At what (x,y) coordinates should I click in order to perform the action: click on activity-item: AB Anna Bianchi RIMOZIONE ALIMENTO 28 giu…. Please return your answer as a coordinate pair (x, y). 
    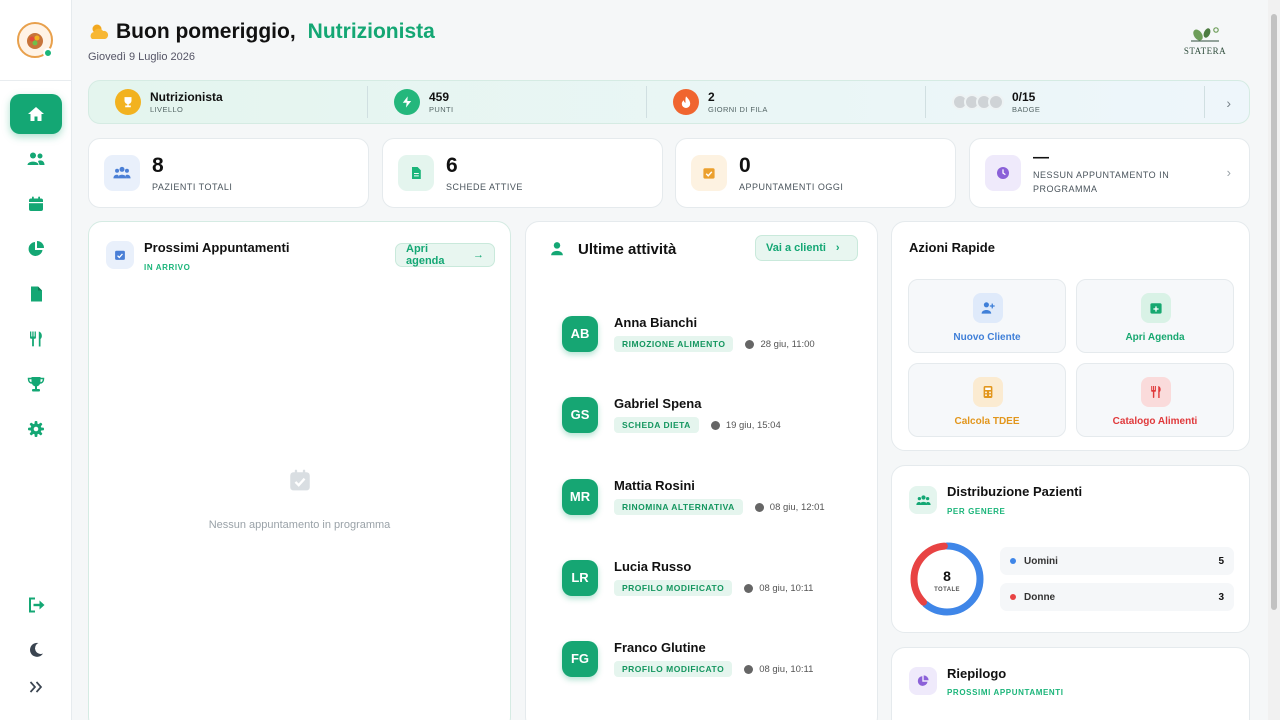
    Looking at the image, I should click on (688, 333).